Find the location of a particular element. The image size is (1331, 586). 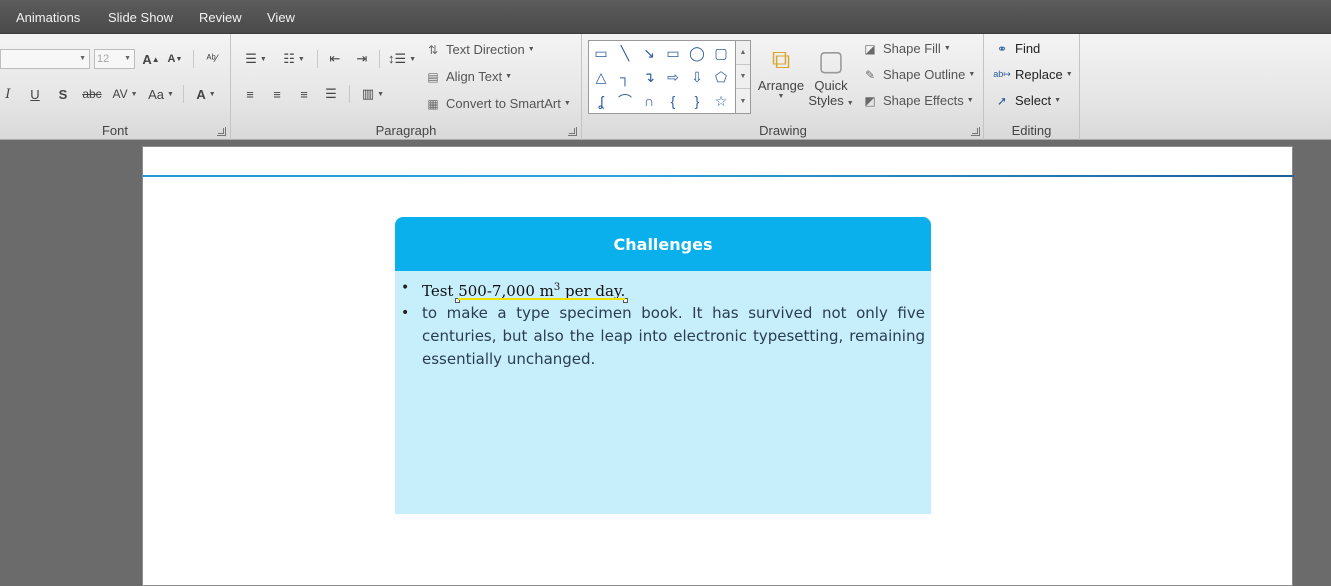

elbow-arrow-shape-icon: ↴ is located at coordinates (649, 77).